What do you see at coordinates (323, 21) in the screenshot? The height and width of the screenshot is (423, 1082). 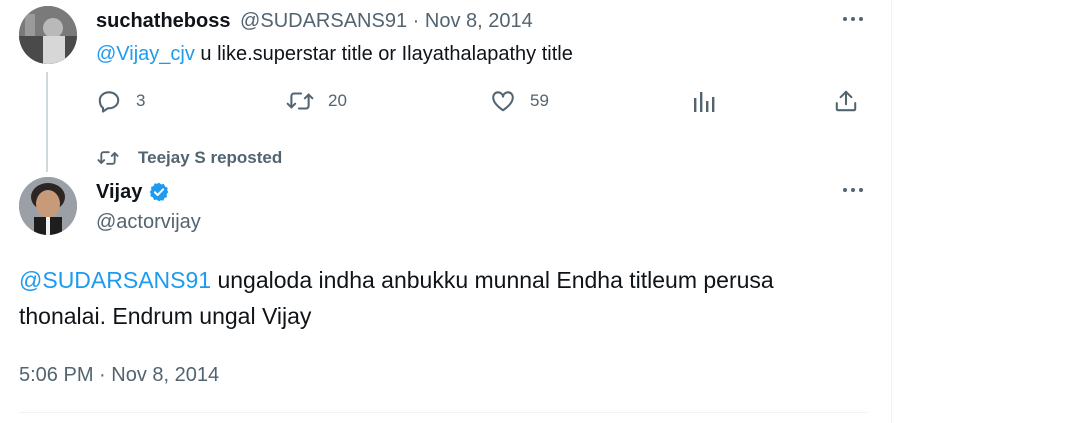 I see `reply-handle: @SUDARSANS91` at bounding box center [323, 21].